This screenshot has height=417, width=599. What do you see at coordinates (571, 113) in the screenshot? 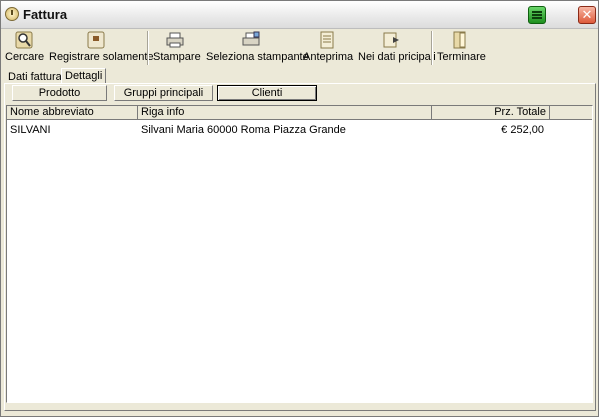
I see `column-header-filler` at bounding box center [571, 113].